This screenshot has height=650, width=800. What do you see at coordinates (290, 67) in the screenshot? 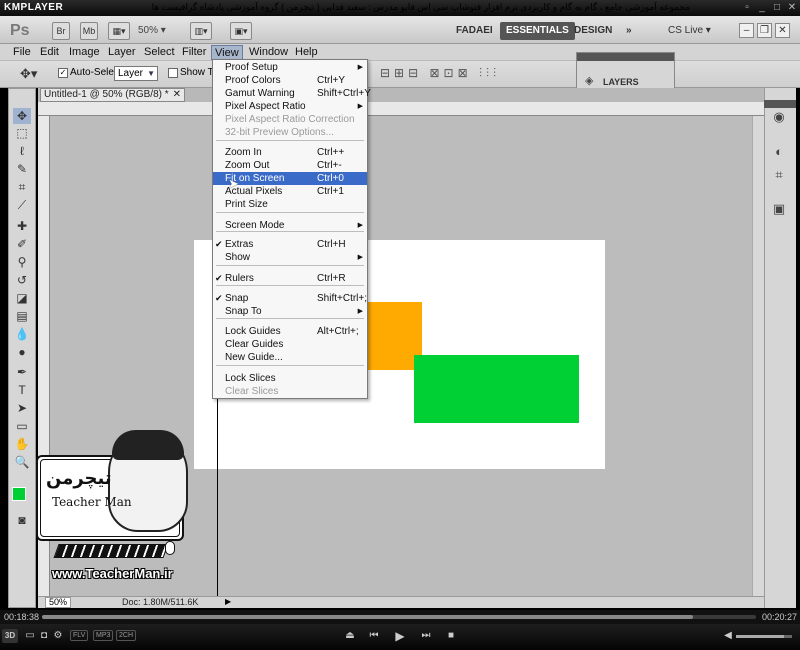
I see `view-menu-item: Proof Setup ▶` at bounding box center [290, 67].